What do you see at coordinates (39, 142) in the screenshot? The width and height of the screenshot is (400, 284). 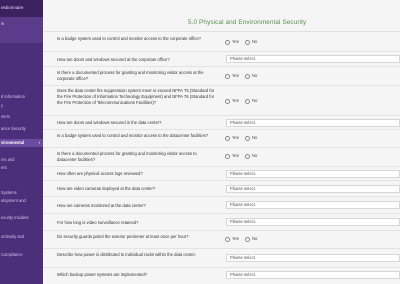 I see `chevron-right-icon: ›` at bounding box center [39, 142].